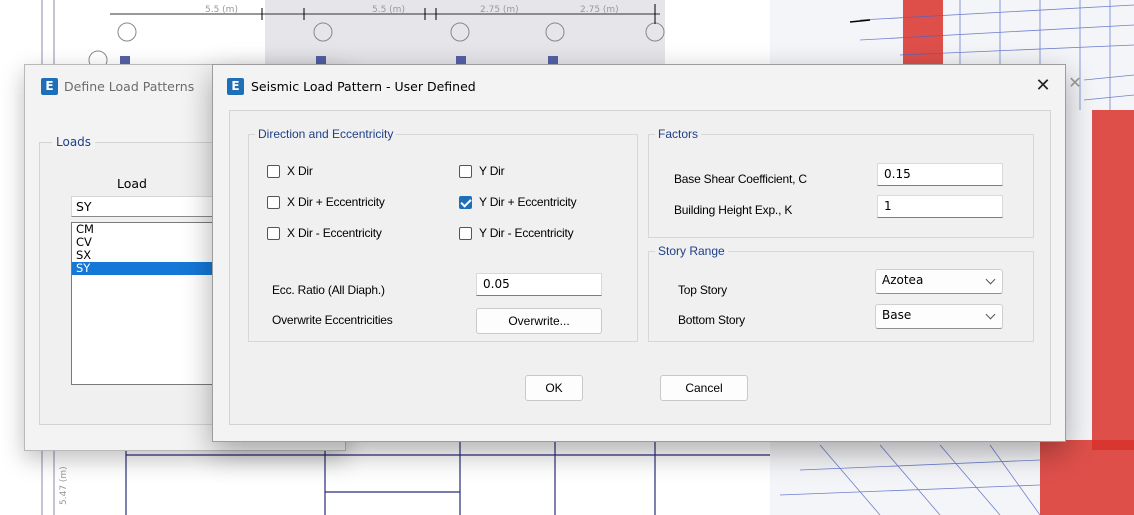 The height and width of the screenshot is (515, 1134). What do you see at coordinates (897, 315) in the screenshot?
I see `bottom-story-value: Base` at bounding box center [897, 315].